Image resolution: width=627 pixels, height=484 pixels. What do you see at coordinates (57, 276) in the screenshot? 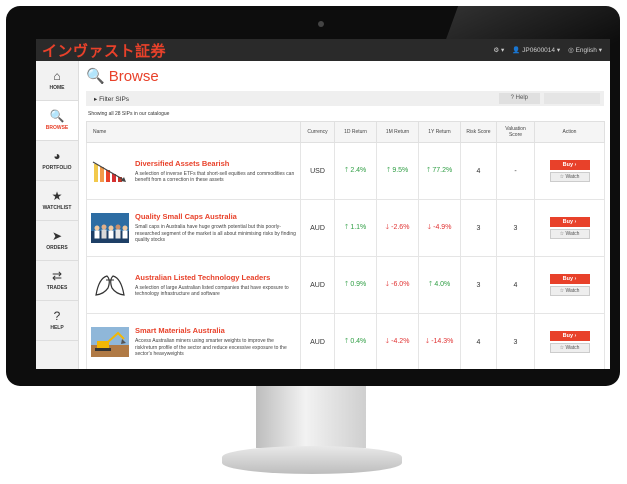
I see `exchange-icon: ⇄` at bounding box center [57, 276].